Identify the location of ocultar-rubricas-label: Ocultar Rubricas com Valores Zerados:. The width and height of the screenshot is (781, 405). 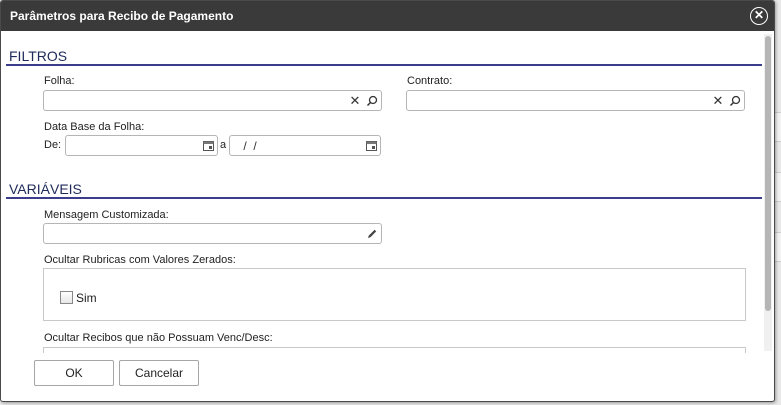
(140, 260).